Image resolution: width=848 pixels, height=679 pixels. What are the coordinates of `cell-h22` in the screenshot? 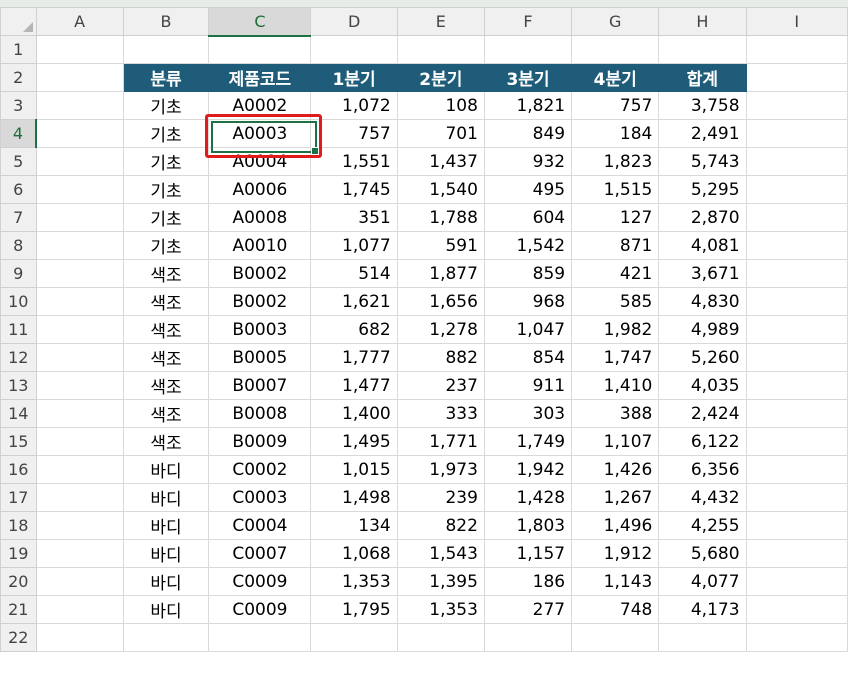 It's located at (702, 637).